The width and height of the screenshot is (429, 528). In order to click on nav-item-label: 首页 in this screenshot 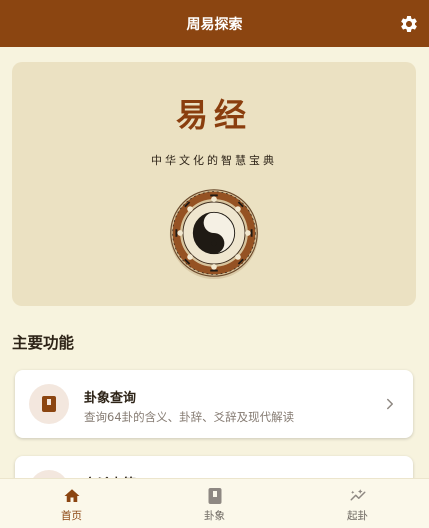, I will do `click(71, 516)`.